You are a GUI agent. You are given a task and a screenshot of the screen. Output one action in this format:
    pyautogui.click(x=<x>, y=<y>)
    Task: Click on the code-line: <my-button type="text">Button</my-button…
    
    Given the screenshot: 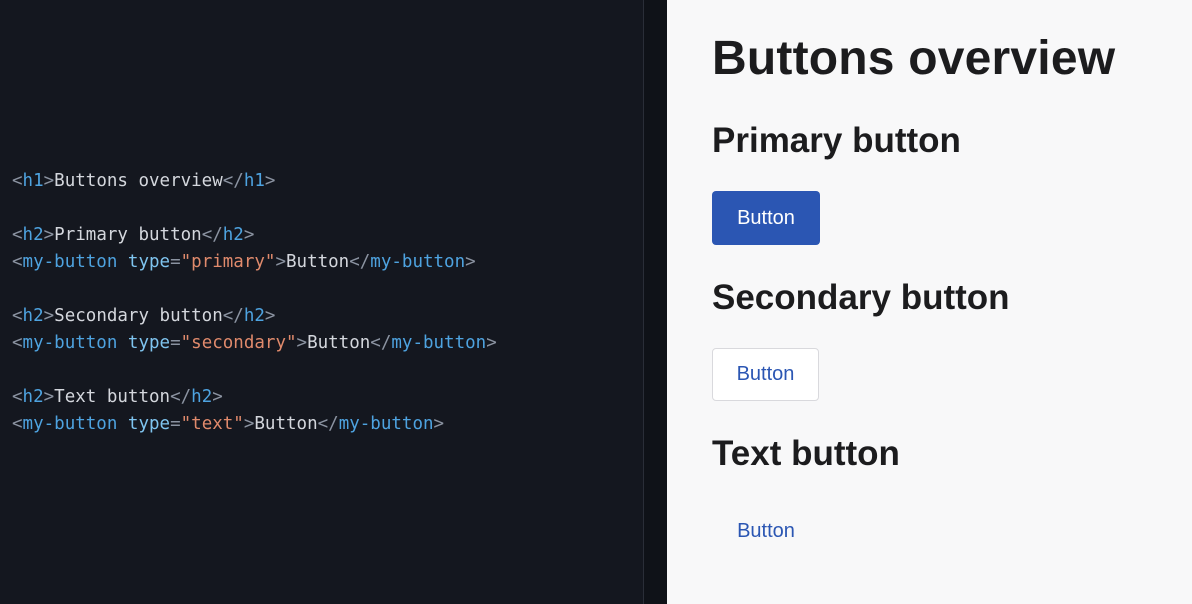 What is the action you would take?
    pyautogui.click(x=254, y=424)
    